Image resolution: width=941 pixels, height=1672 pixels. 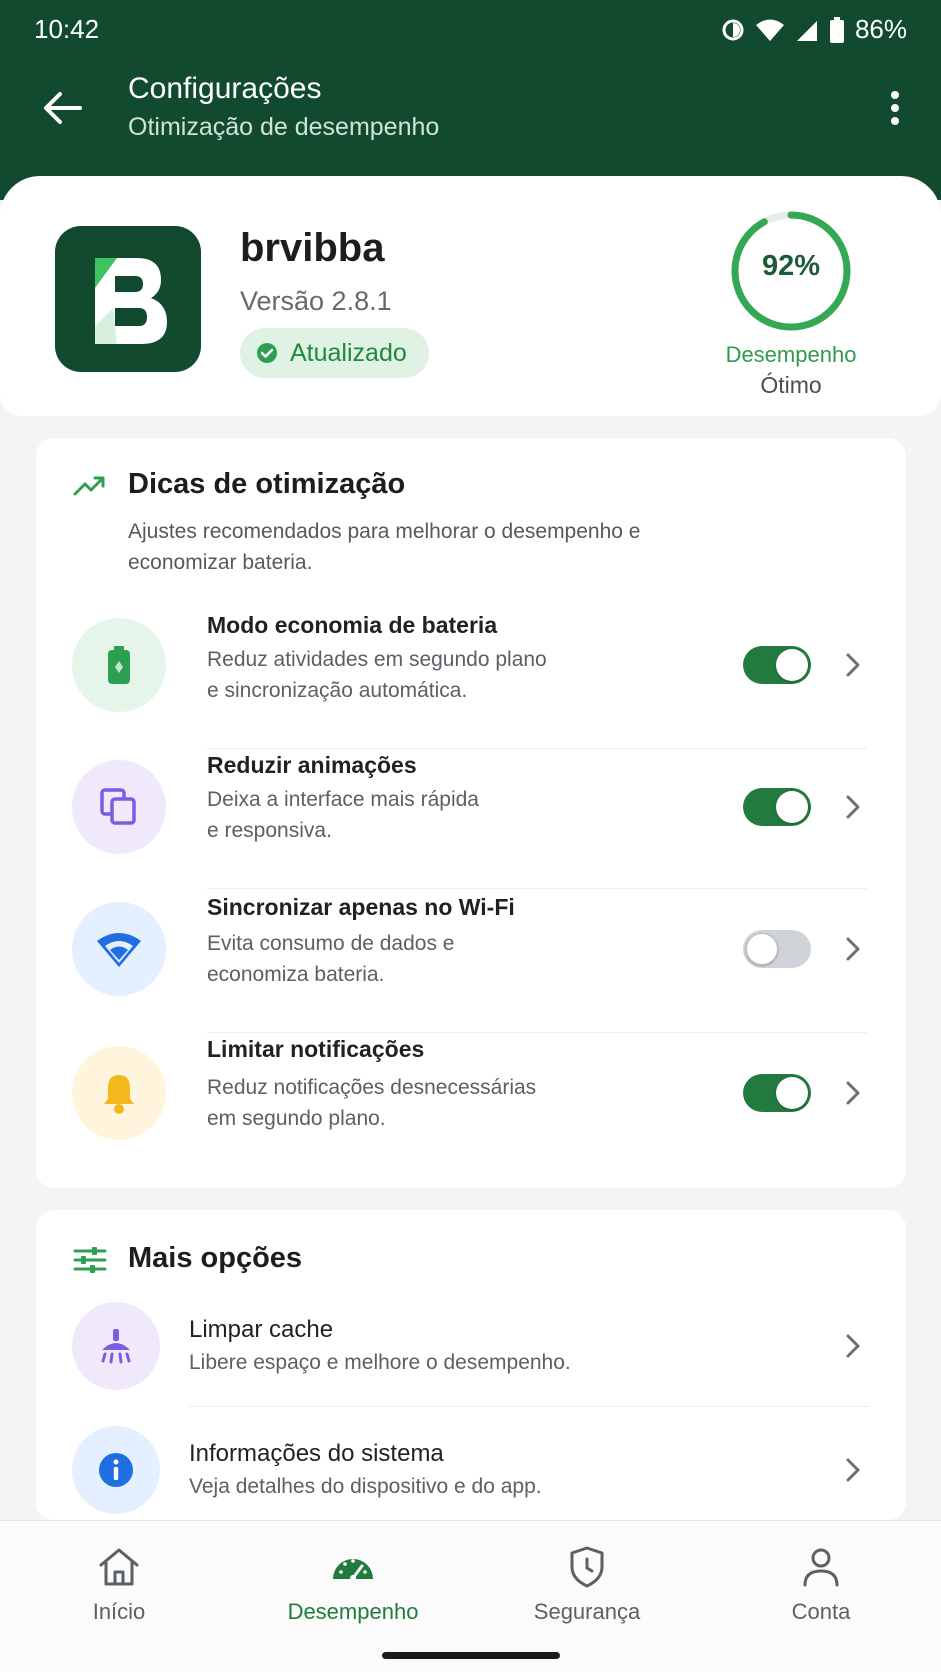 I want to click on tip-description-line-2: economiza bateria., so click(x=296, y=974).